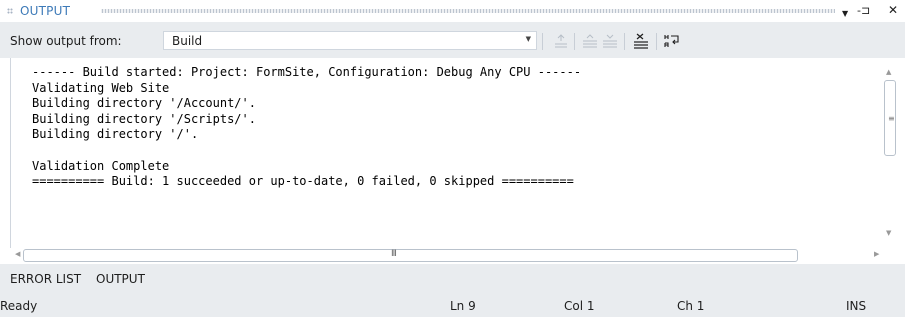 The image size is (905, 317). Describe the element at coordinates (463, 306) in the screenshot. I see `status-line: Ln 9` at that location.